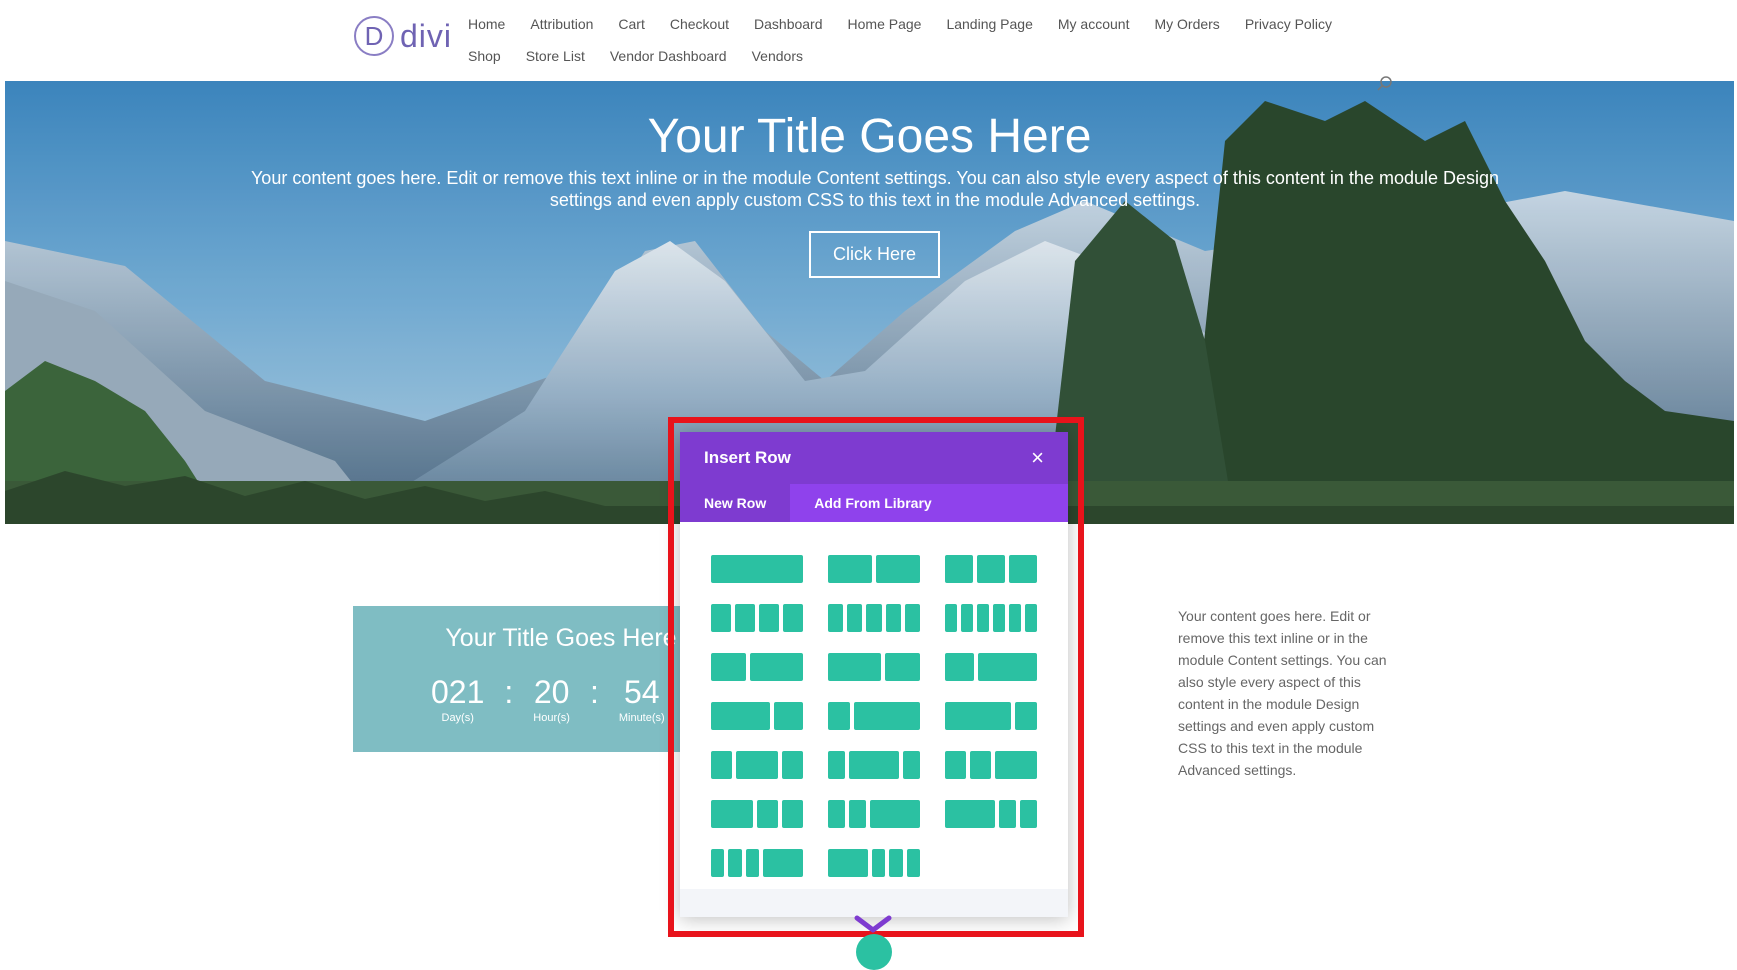 This screenshot has height=970, width=1737. What do you see at coordinates (561, 638) in the screenshot?
I see `countdown-title: Your Title Goes Here` at bounding box center [561, 638].